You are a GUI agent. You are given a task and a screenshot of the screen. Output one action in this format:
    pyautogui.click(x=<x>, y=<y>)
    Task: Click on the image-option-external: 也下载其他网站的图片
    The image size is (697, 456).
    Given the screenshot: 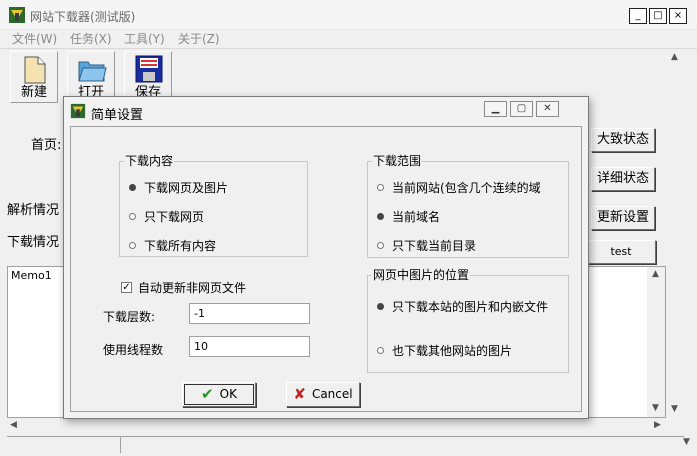 What is the action you would take?
    pyautogui.click(x=444, y=350)
    